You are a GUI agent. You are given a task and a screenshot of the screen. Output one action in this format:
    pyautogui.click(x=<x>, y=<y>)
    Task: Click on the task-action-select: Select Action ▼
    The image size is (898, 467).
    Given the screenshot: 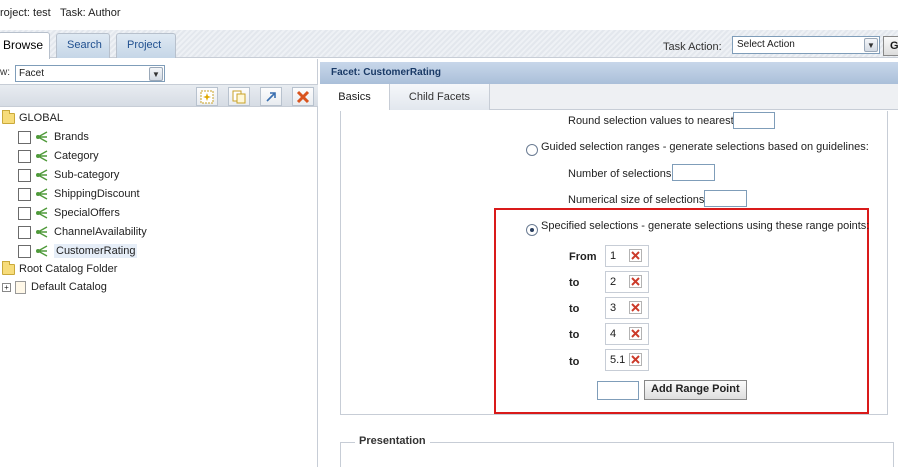 What is the action you would take?
    pyautogui.click(x=806, y=45)
    